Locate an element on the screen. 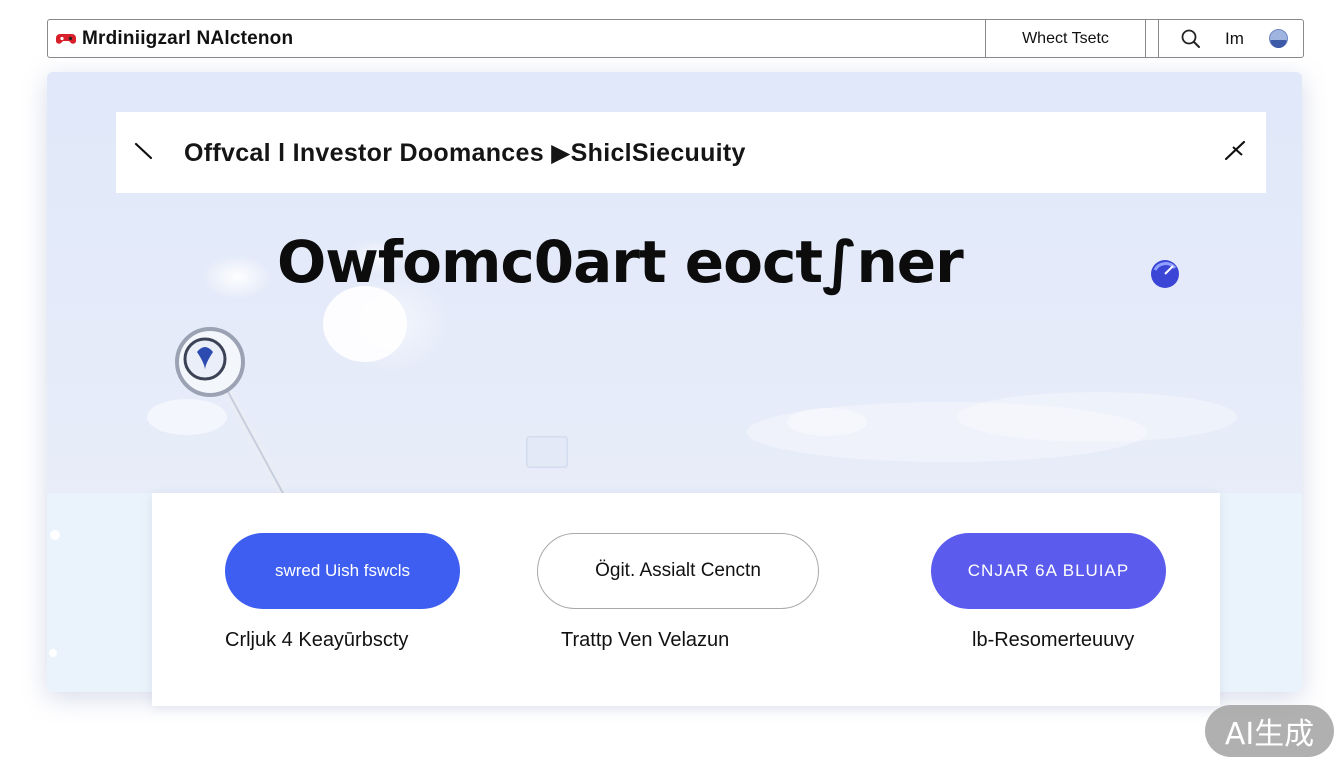  app-title: Mrdiniigzarl NAlctenon is located at coordinates (188, 38).